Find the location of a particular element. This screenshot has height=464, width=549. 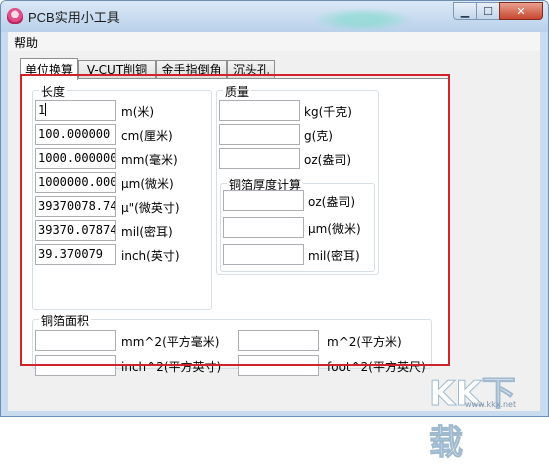

length-mil-input: 39370.07874 is located at coordinates (75, 230).